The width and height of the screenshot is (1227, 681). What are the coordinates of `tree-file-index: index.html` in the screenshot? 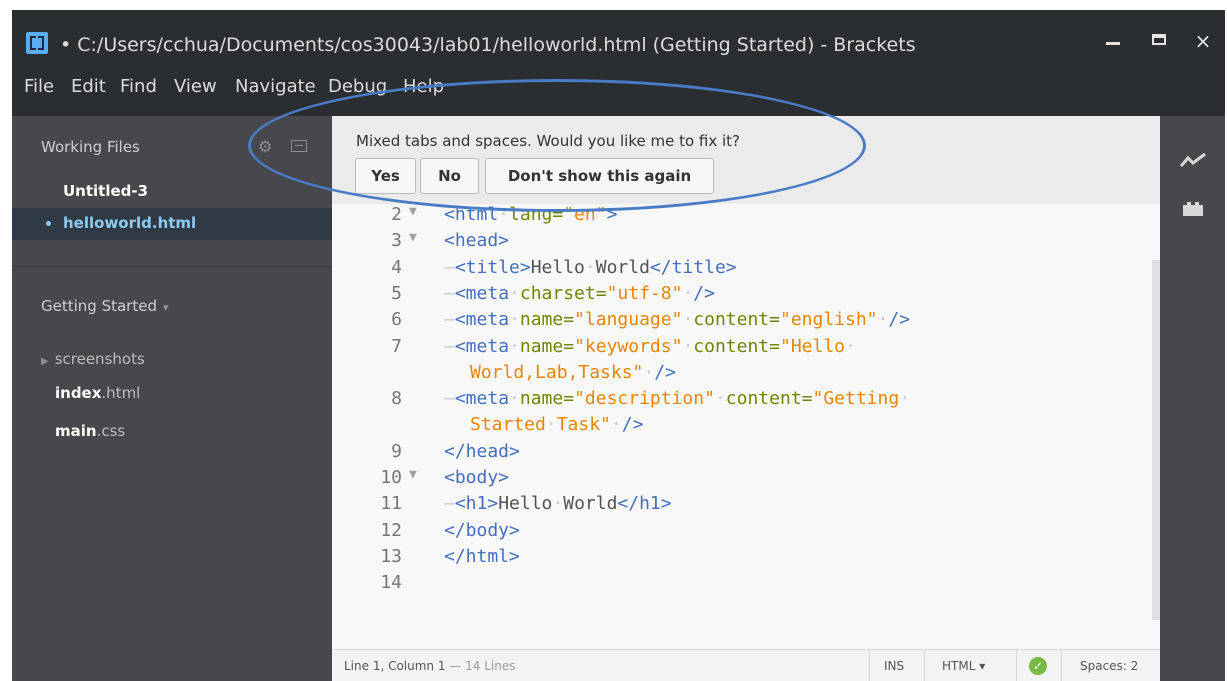 It's located at (97, 393).